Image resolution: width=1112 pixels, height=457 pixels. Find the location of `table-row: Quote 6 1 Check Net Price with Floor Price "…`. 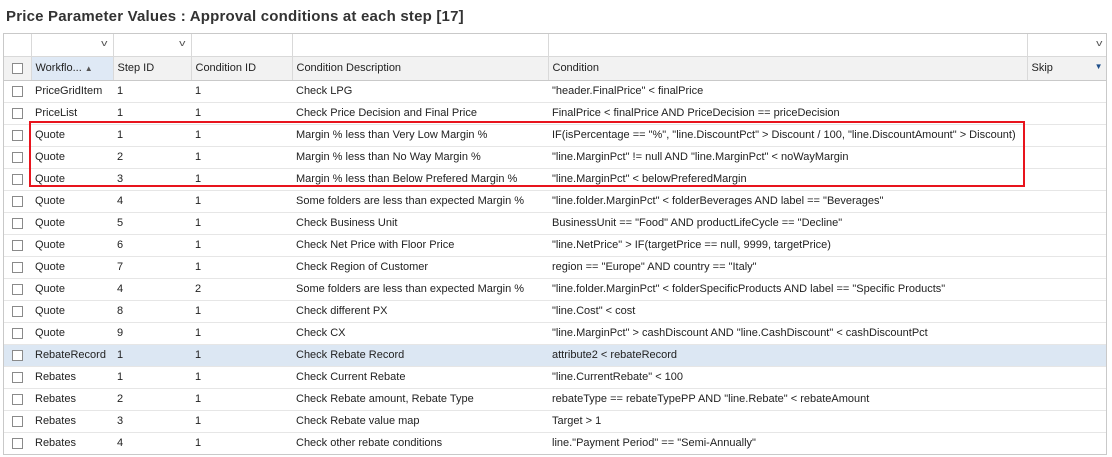

table-row: Quote 6 1 Check Net Price with Floor Price "… is located at coordinates (555, 245).